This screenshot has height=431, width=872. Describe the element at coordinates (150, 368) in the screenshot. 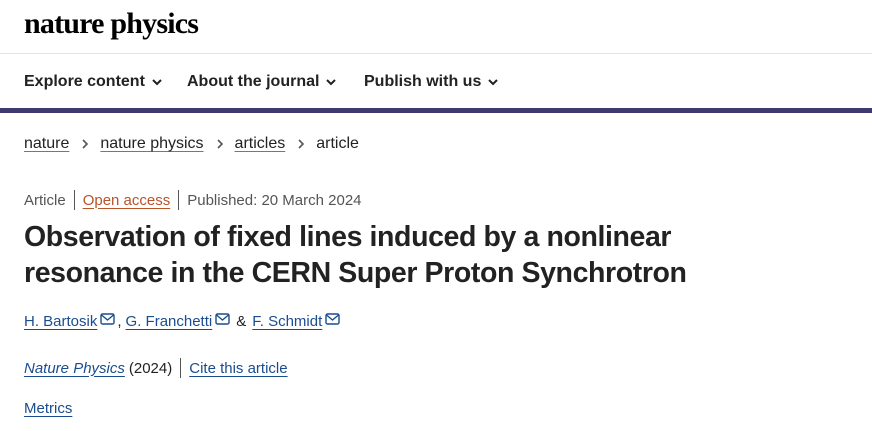

I see `publication-year: (2024)` at that location.